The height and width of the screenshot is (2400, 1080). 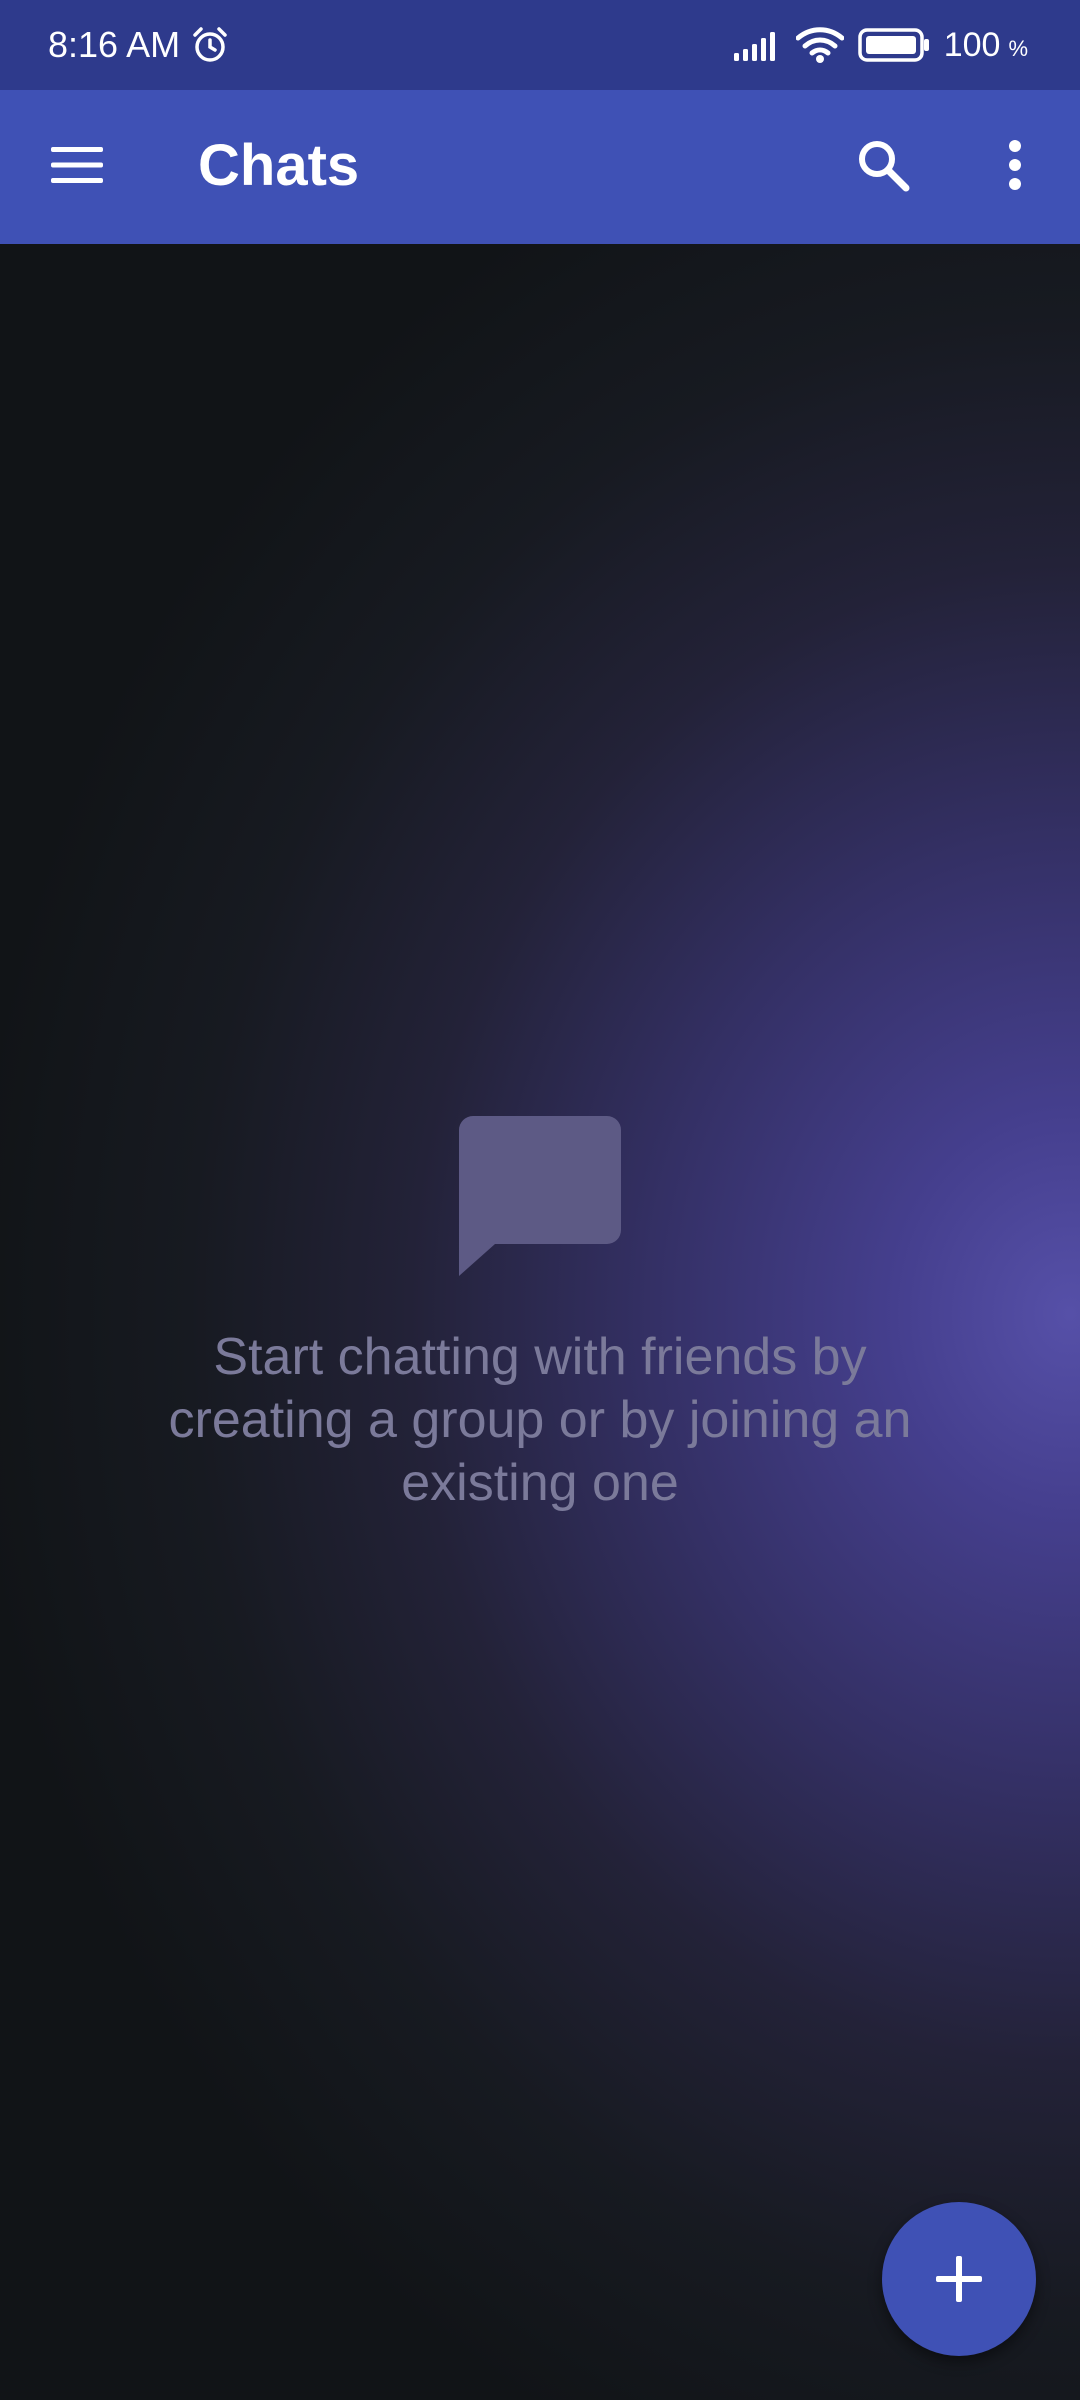 I want to click on more-options-button, so click(x=1015, y=165).